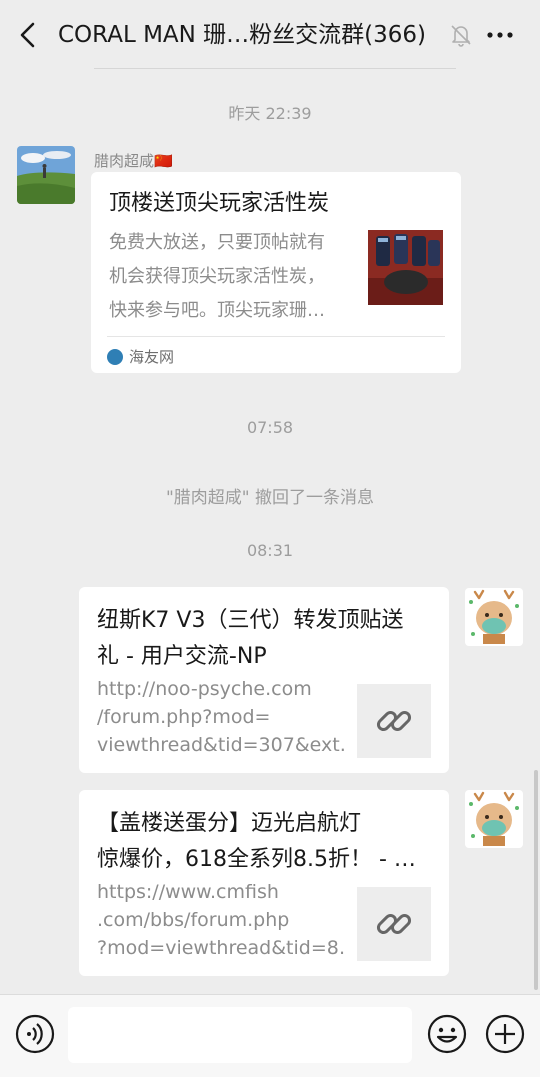 Image resolution: width=540 pixels, height=1077 pixels. What do you see at coordinates (250, 638) in the screenshot?
I see `link-title: 纽斯K7 V3（三代）转发顶贴送 礼 - 用户交流-NP` at bounding box center [250, 638].